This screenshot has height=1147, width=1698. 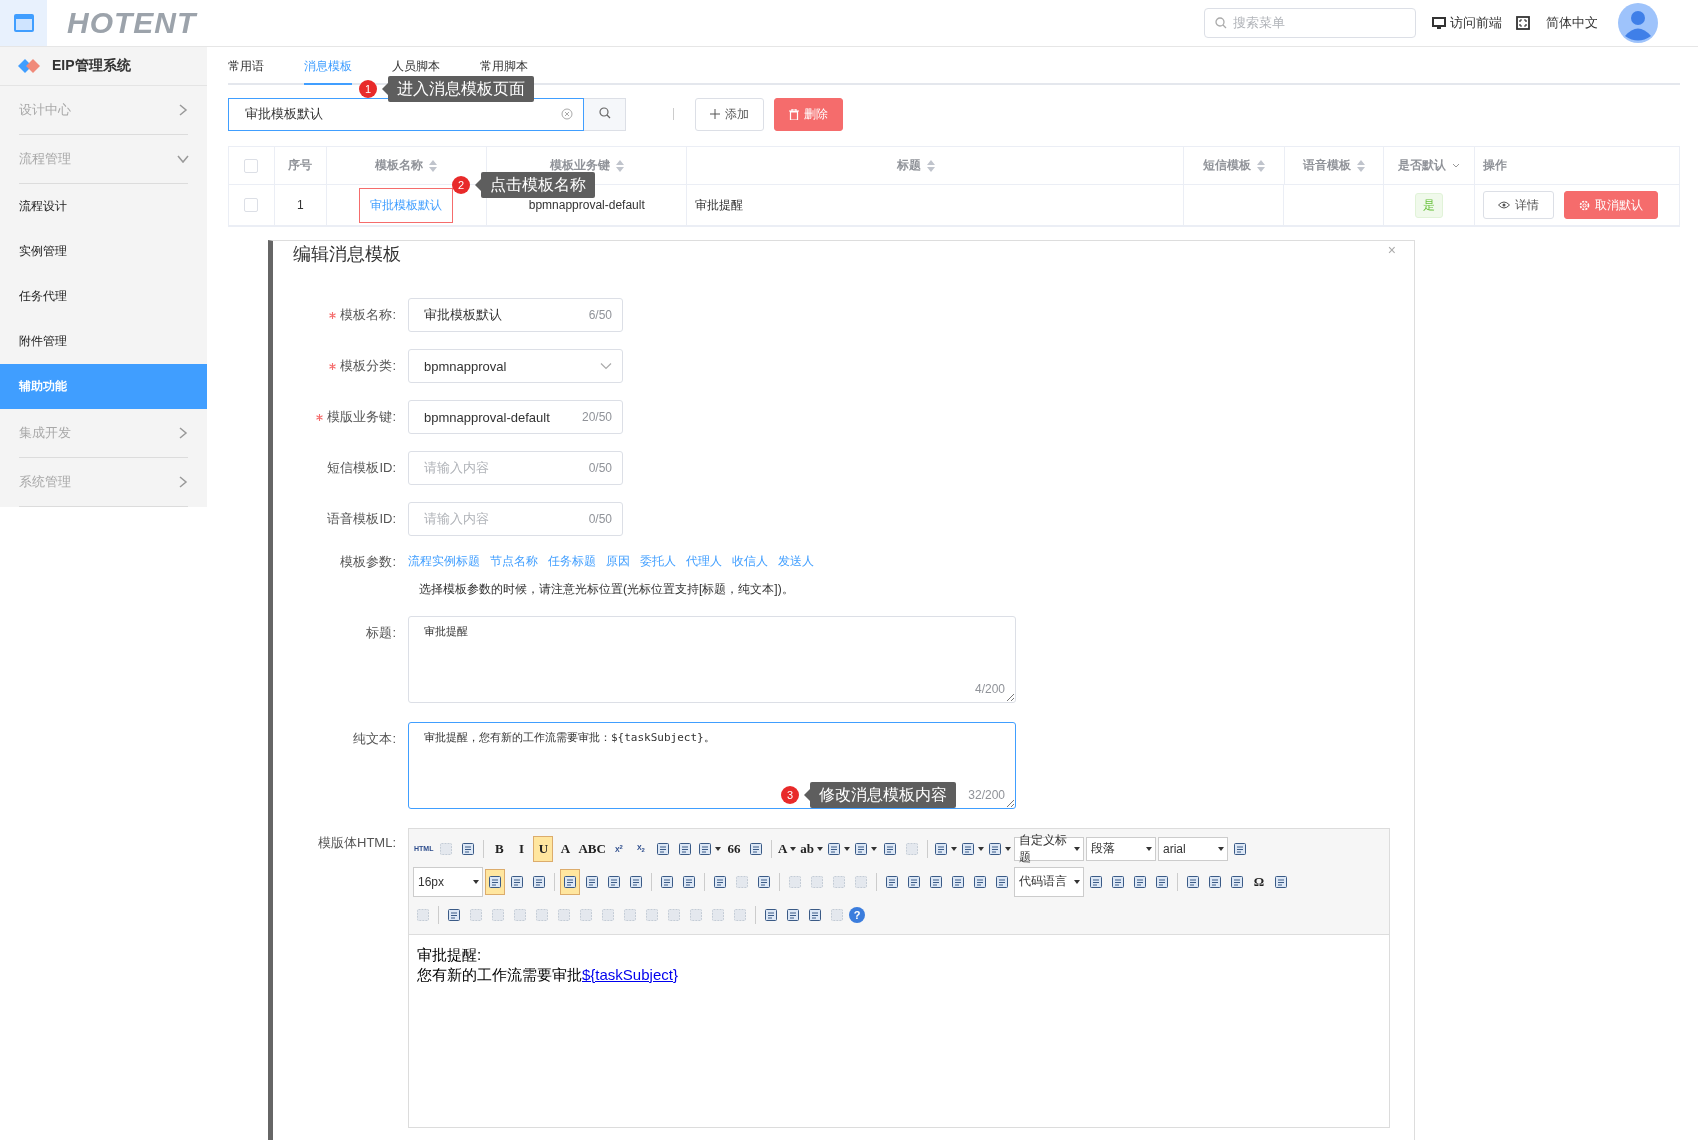 I want to click on tooltip-pointer-icon, so click(x=807, y=795).